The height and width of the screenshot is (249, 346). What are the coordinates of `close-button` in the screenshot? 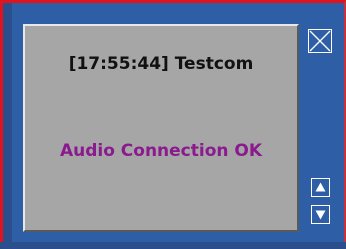 It's located at (320, 41).